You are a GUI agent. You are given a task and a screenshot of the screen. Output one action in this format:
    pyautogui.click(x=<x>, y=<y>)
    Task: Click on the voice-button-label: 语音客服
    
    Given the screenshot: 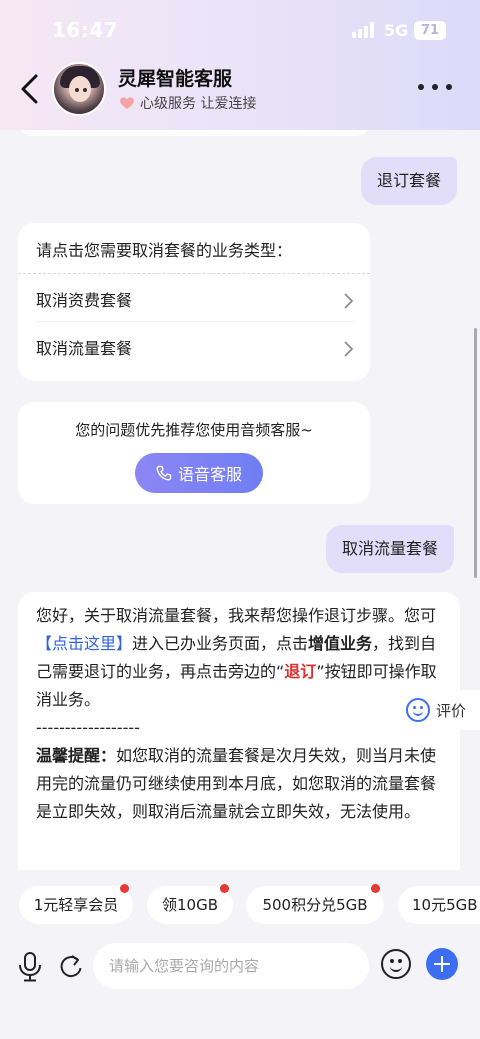 What is the action you would take?
    pyautogui.click(x=209, y=474)
    